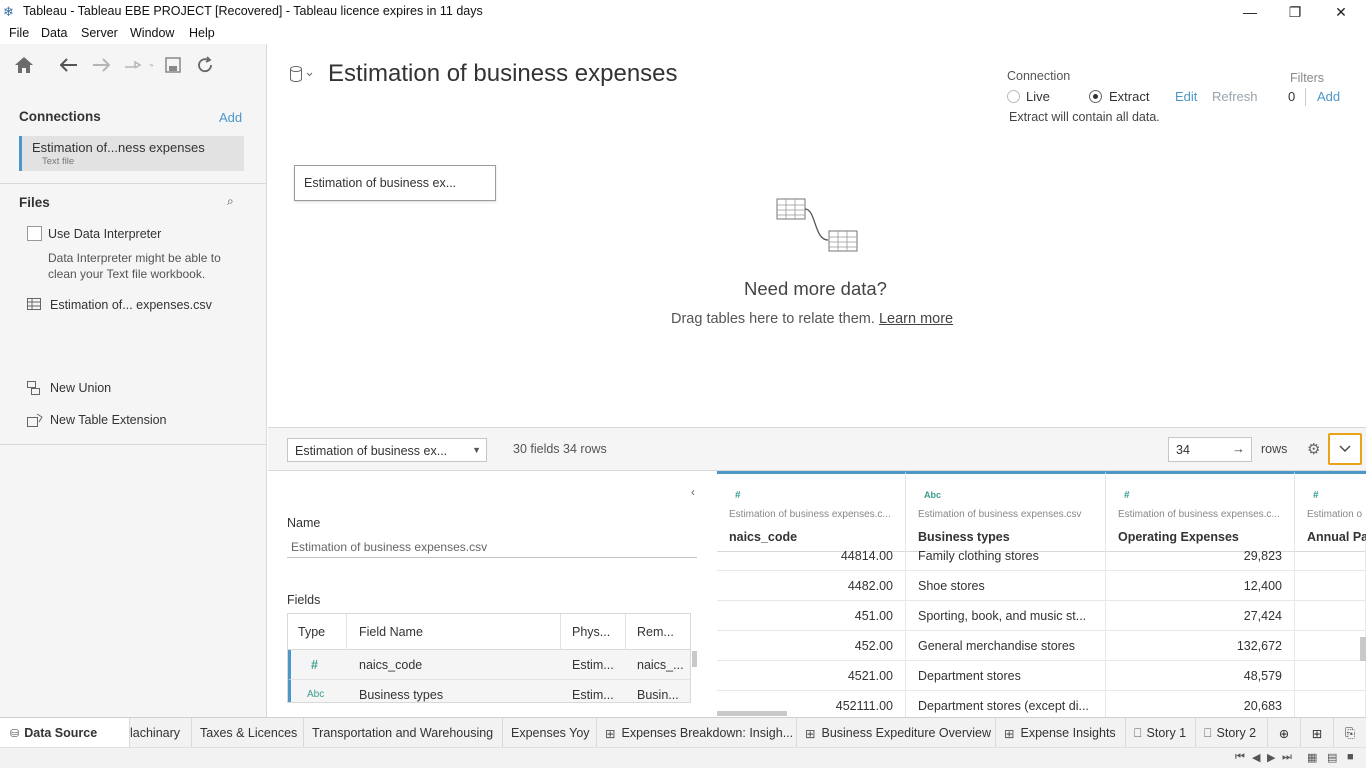 This screenshot has height=768, width=1366. What do you see at coordinates (811, 556) in the screenshot?
I see `table-cell: 44814.00` at bounding box center [811, 556].